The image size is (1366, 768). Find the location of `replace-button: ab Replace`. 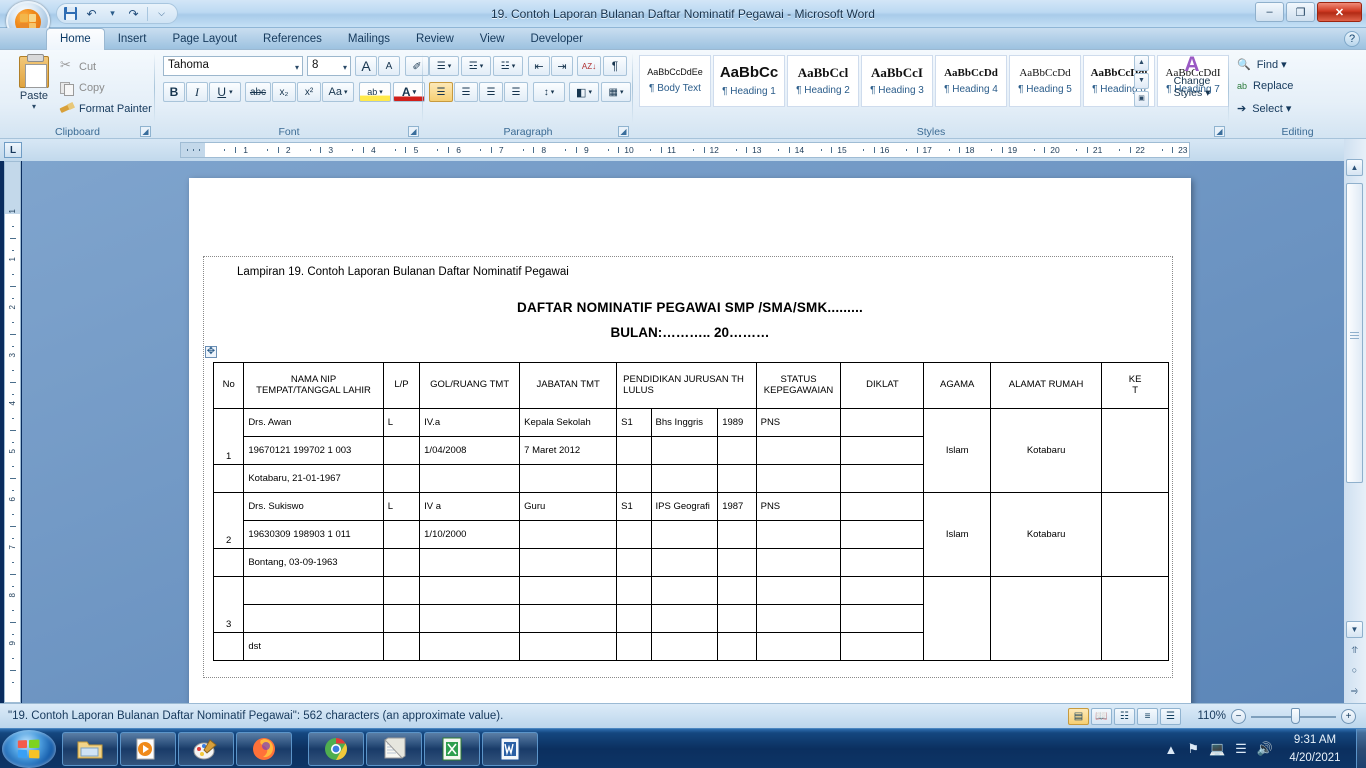

replace-button: ab Replace is located at coordinates (1265, 86).